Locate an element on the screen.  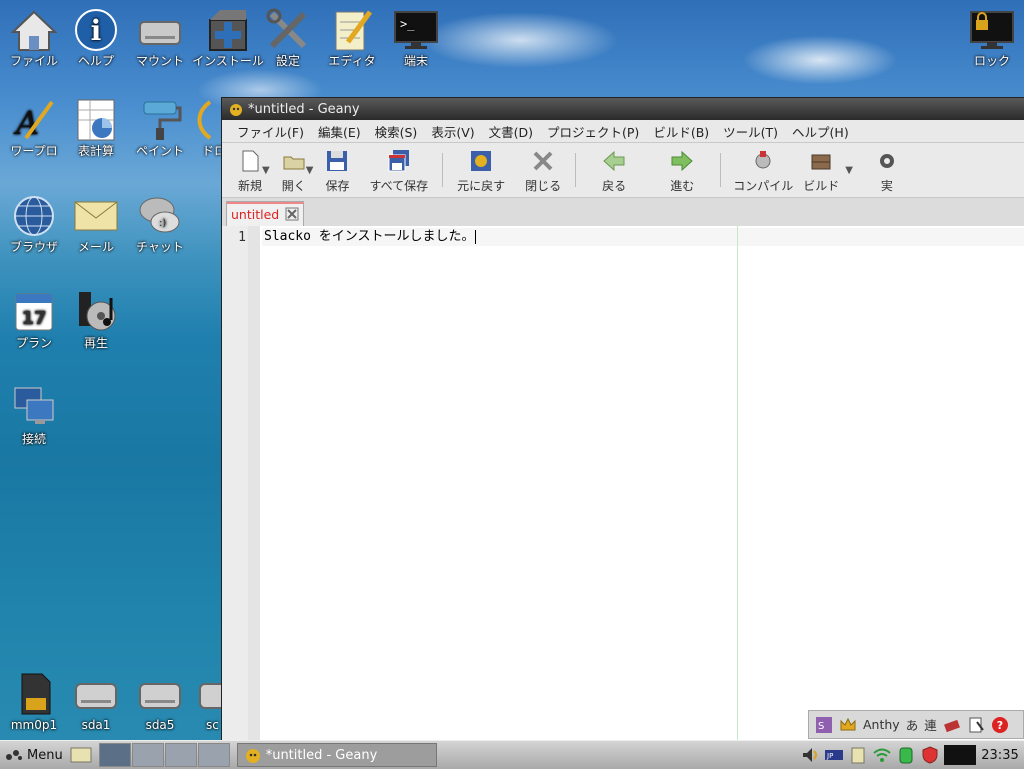
disk-usage-icon is located at coordinates (906, 755).